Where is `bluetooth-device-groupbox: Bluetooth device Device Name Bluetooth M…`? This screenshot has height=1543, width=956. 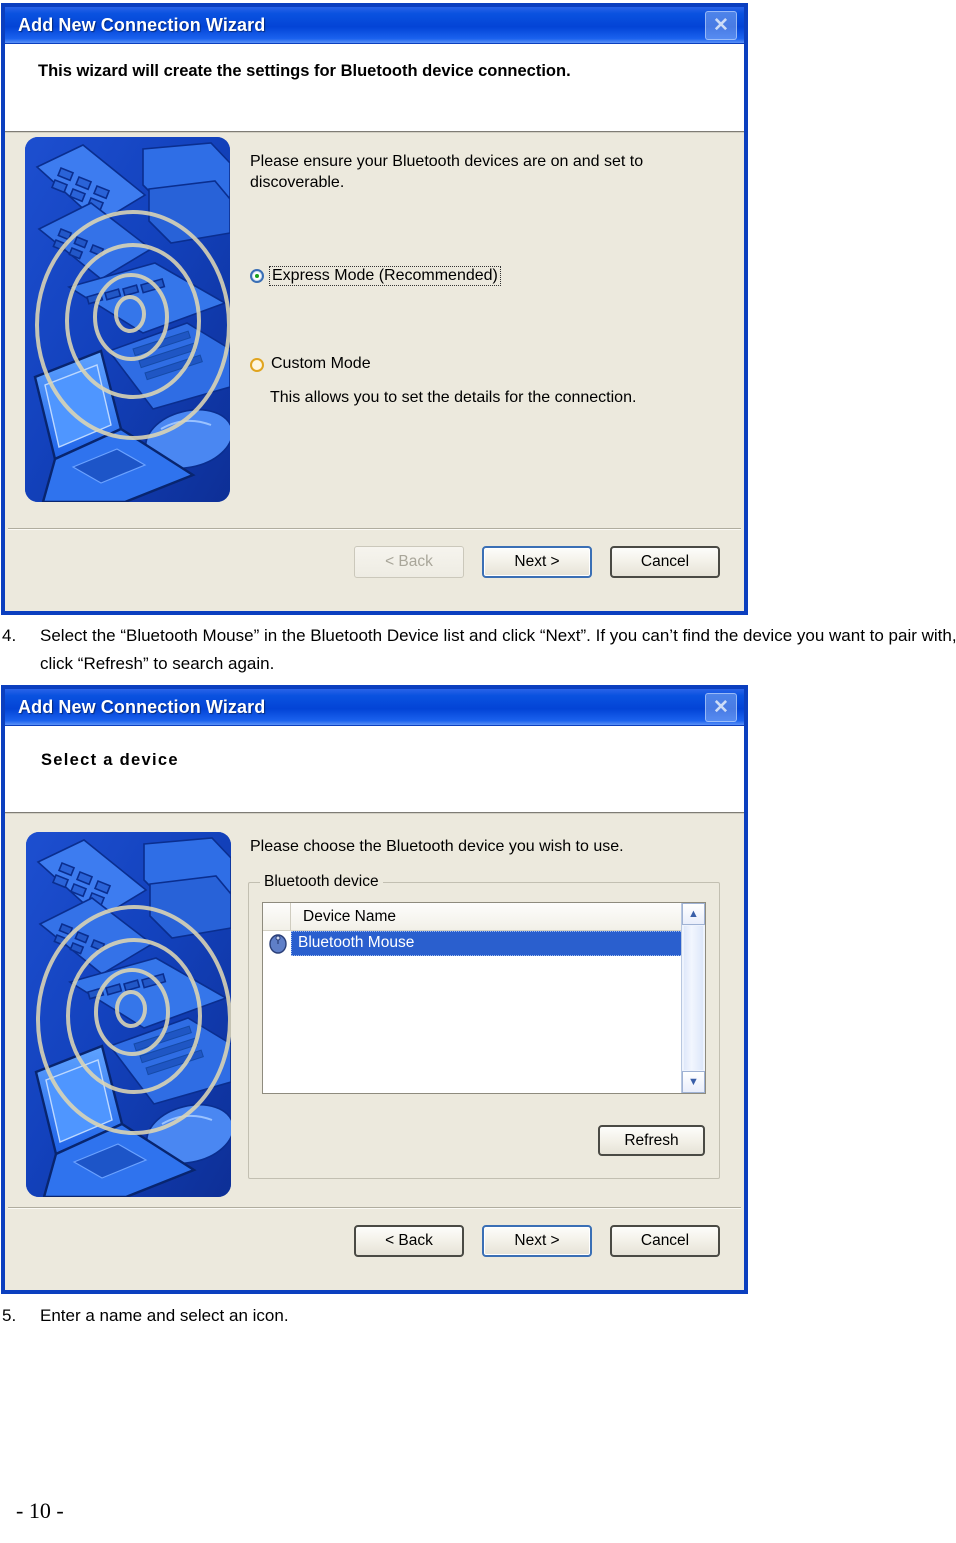
bluetooth-device-groupbox: Bluetooth device Device Name Bluetooth M… is located at coordinates (484, 1026).